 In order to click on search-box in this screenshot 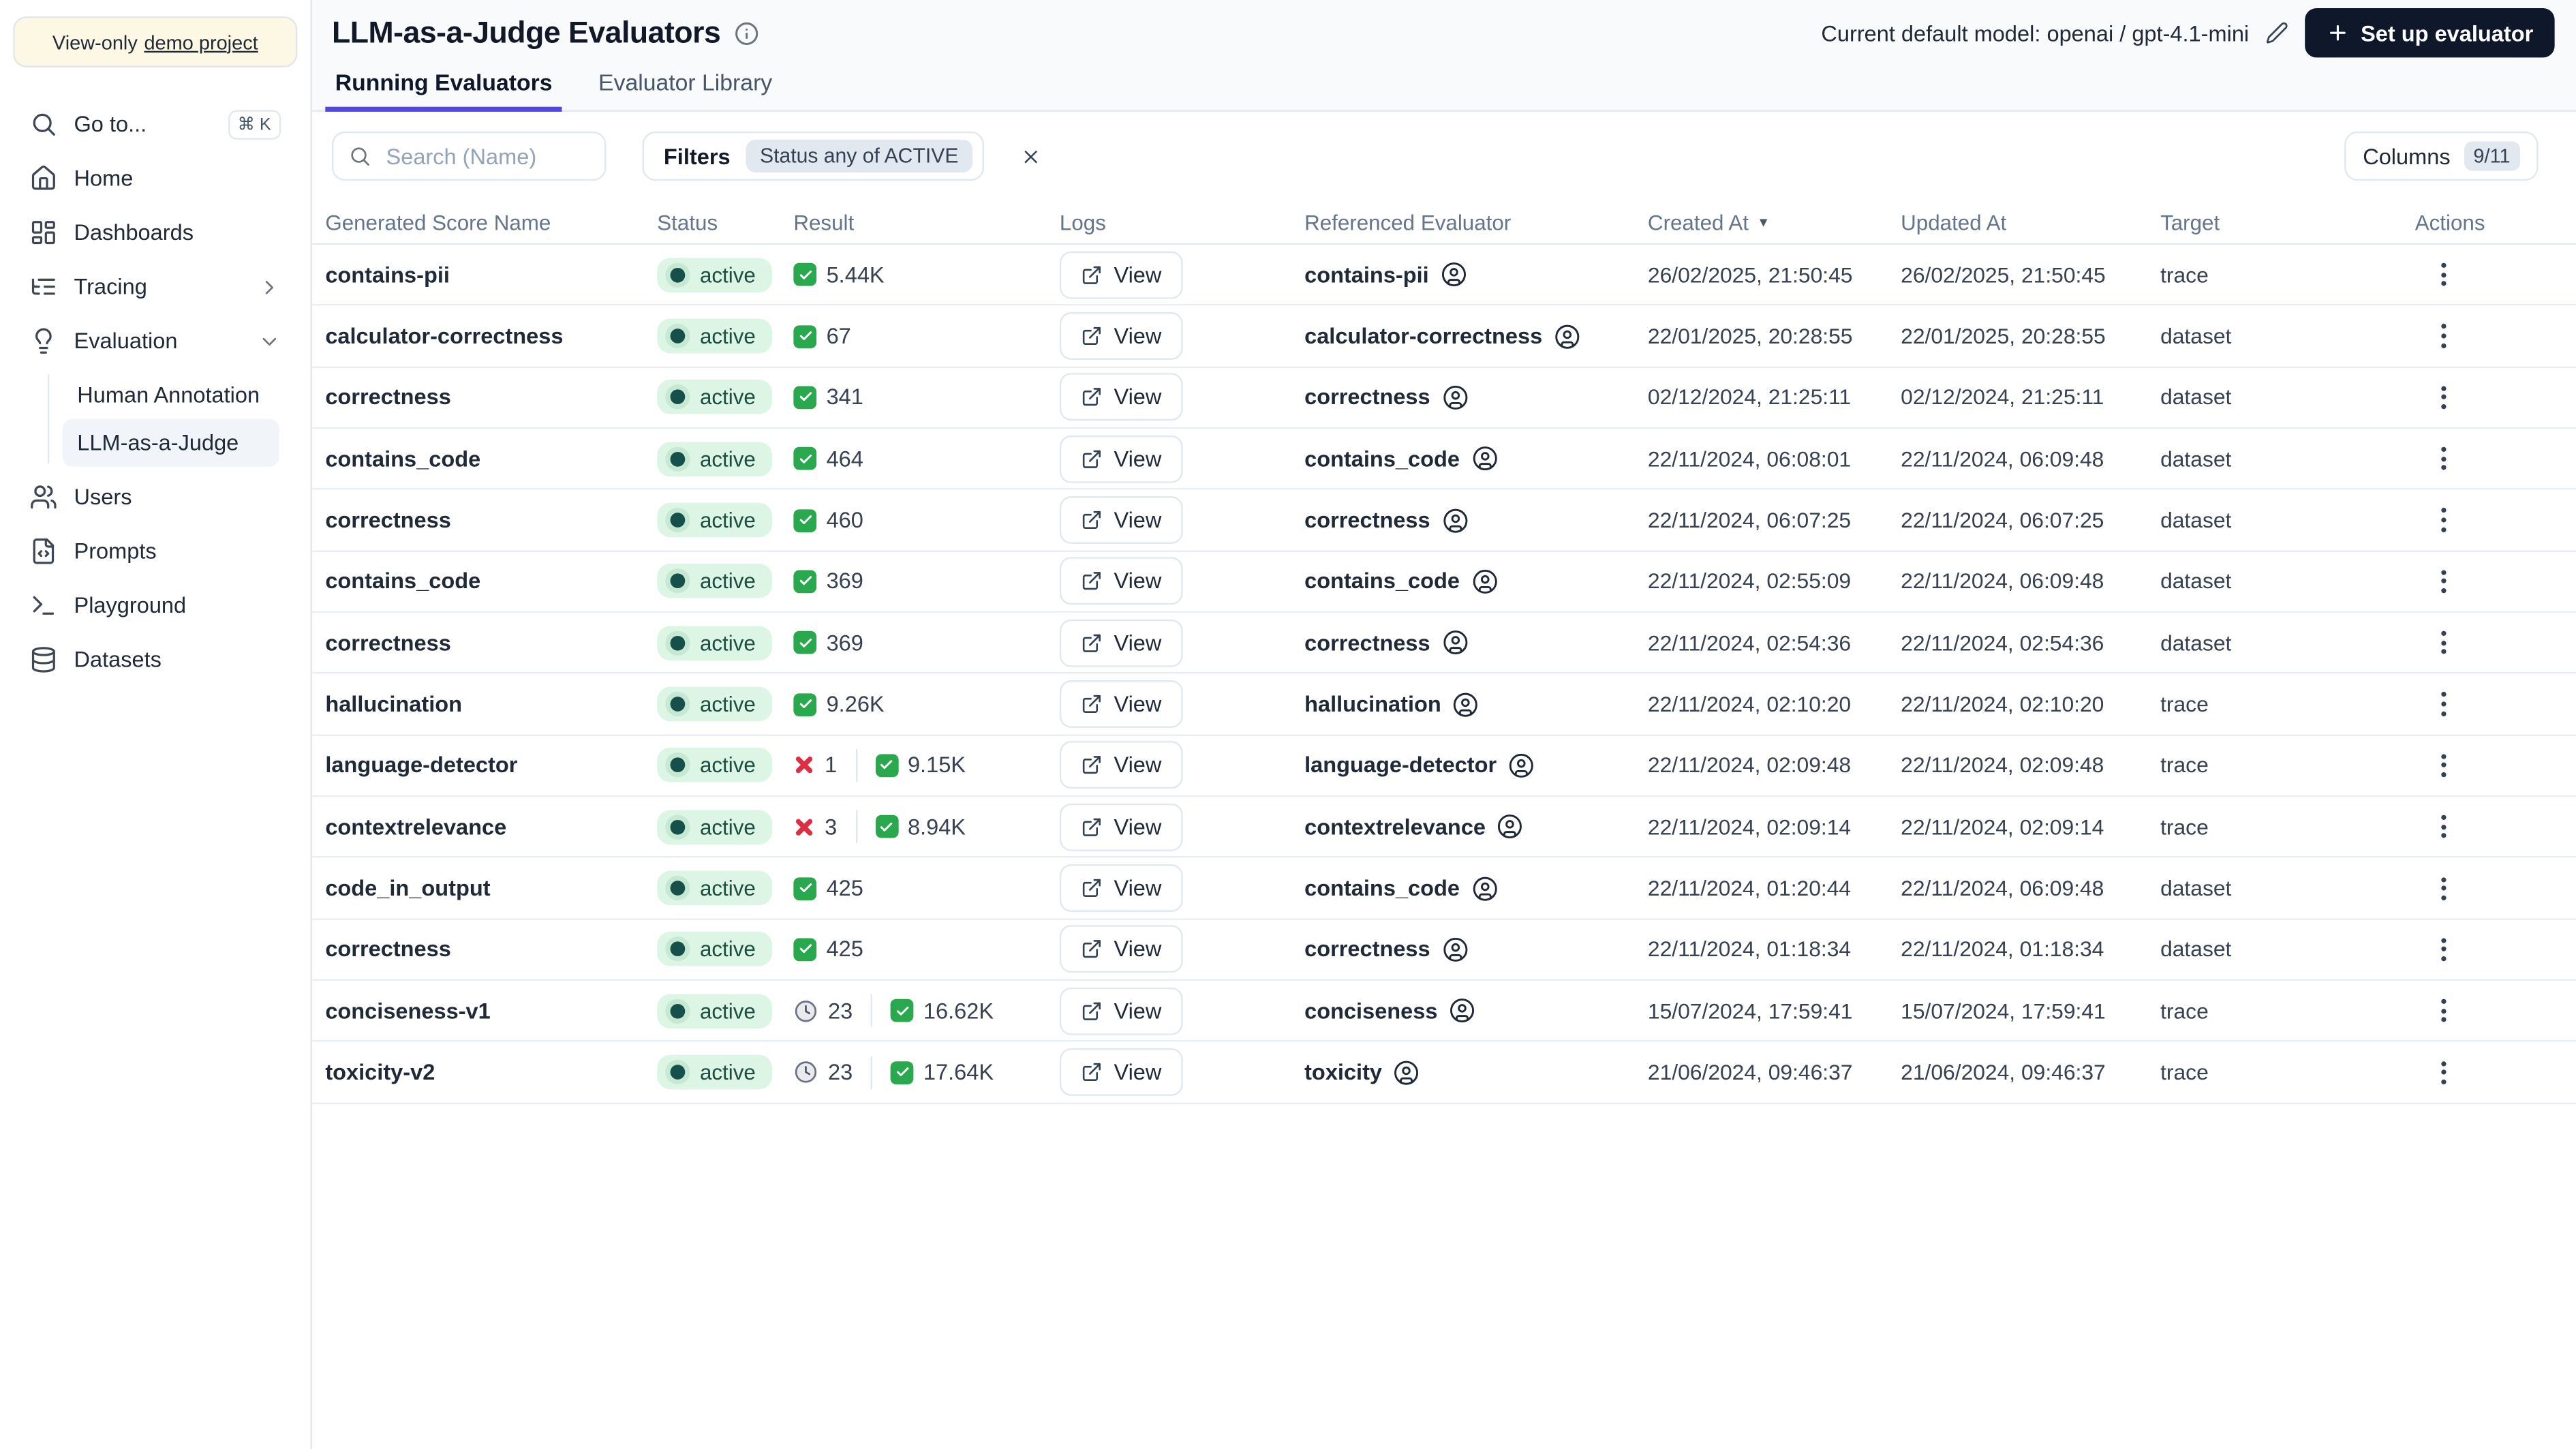, I will do `click(469, 156)`.